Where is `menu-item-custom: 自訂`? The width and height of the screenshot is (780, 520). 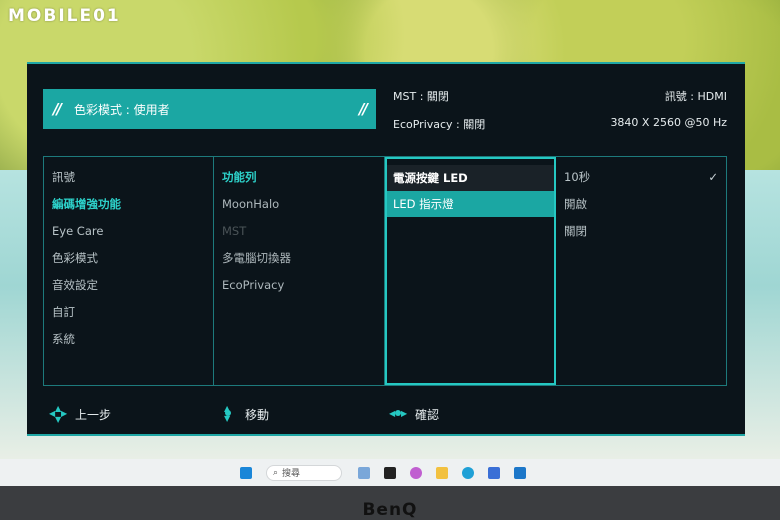
menu-item-custom: 自訂 is located at coordinates (128, 316).